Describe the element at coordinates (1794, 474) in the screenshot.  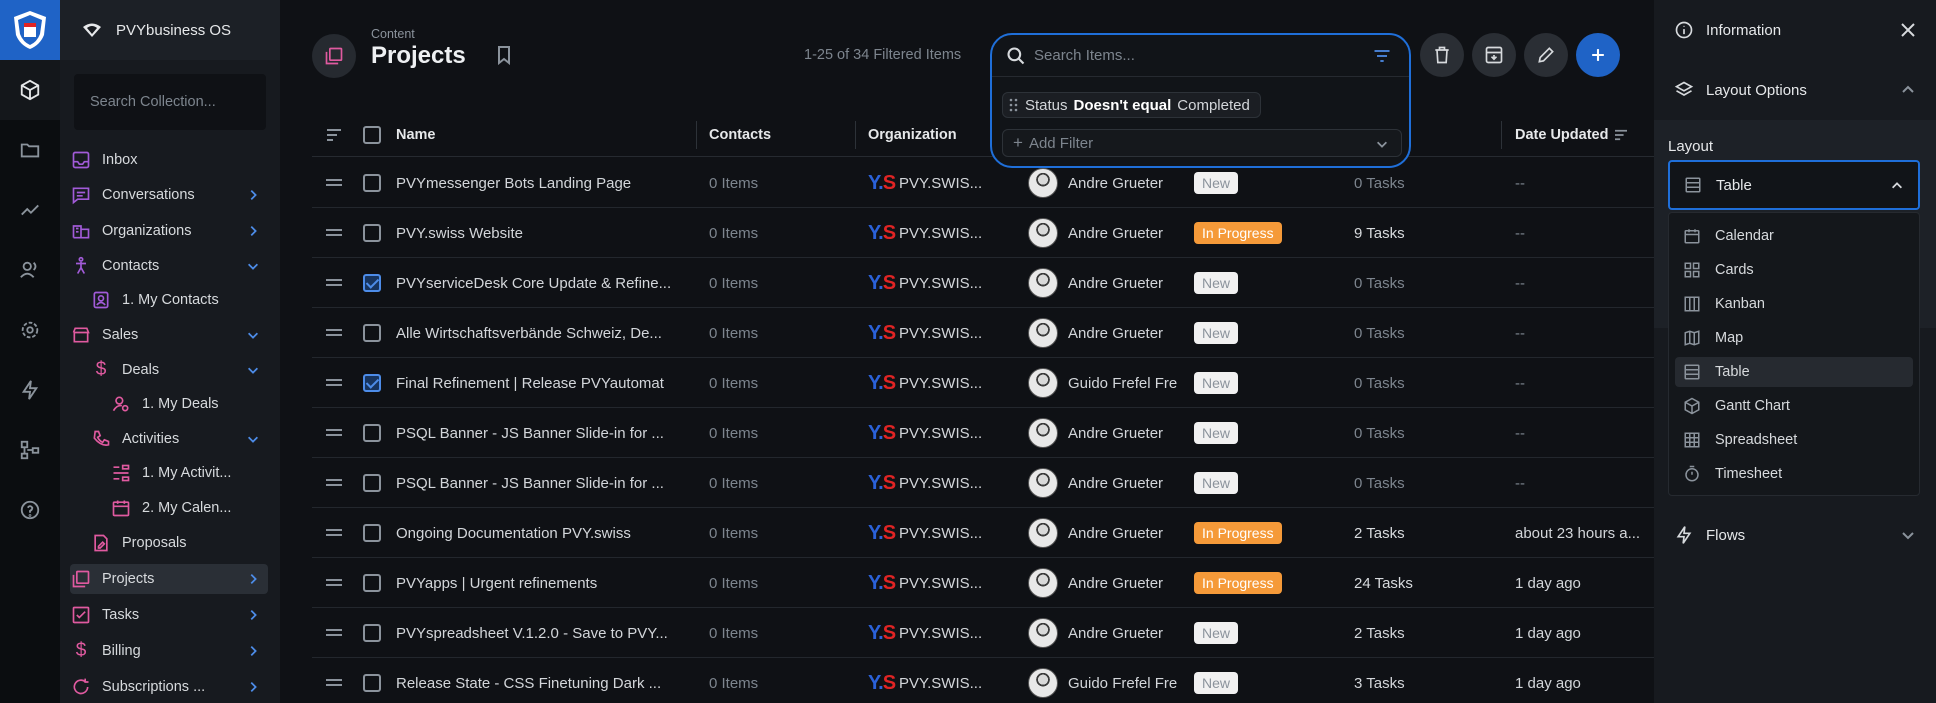
I see `layout-option-timesheet: Timesheet` at that location.